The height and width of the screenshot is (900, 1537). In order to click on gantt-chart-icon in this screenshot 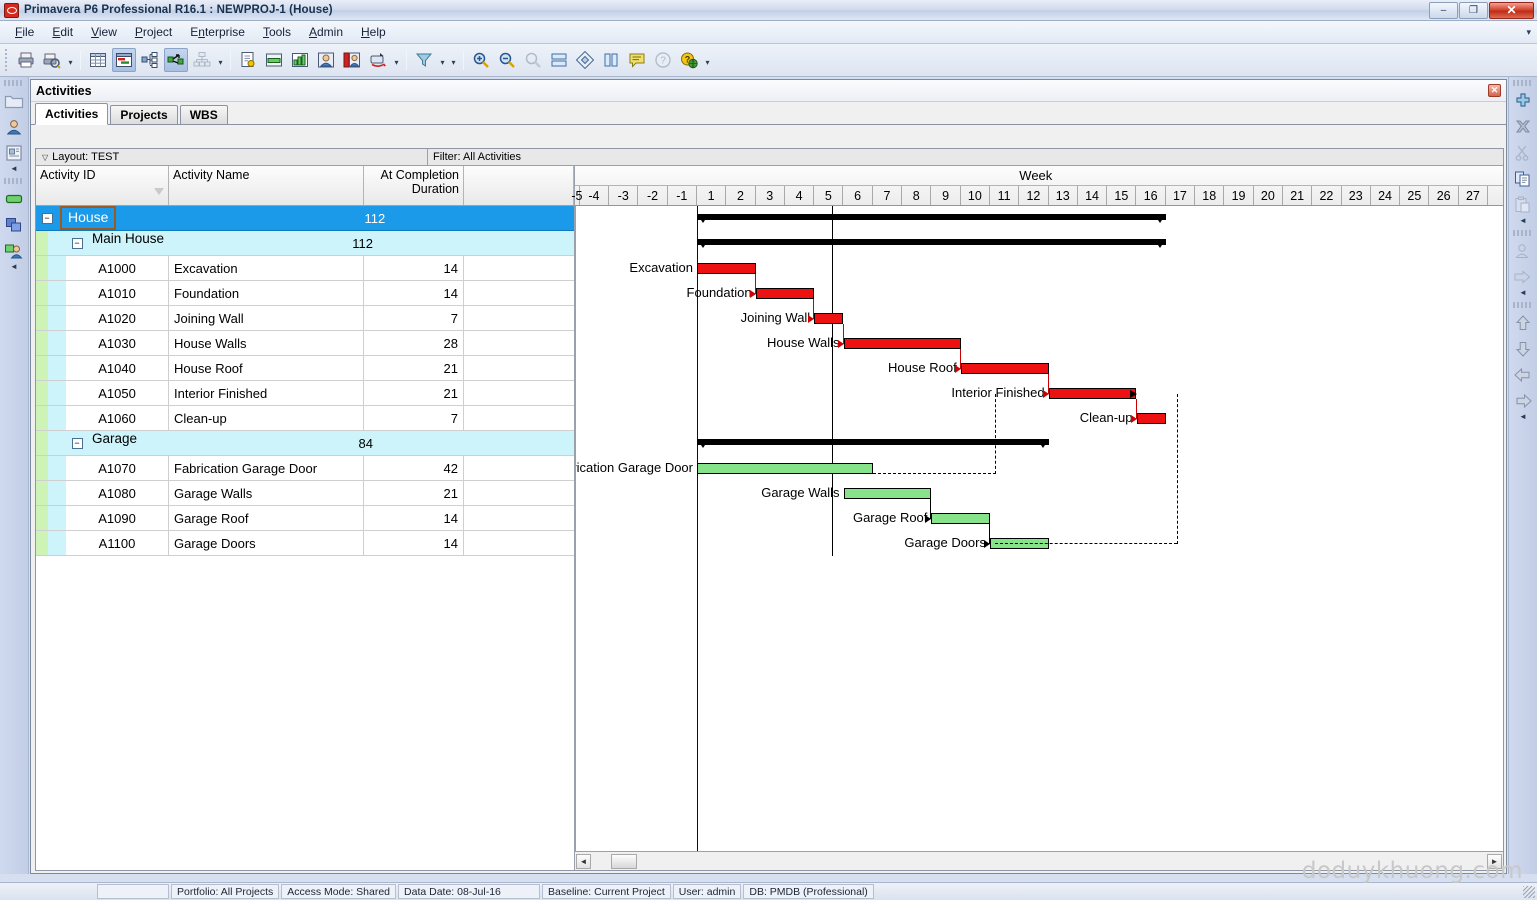, I will do `click(124, 60)`.